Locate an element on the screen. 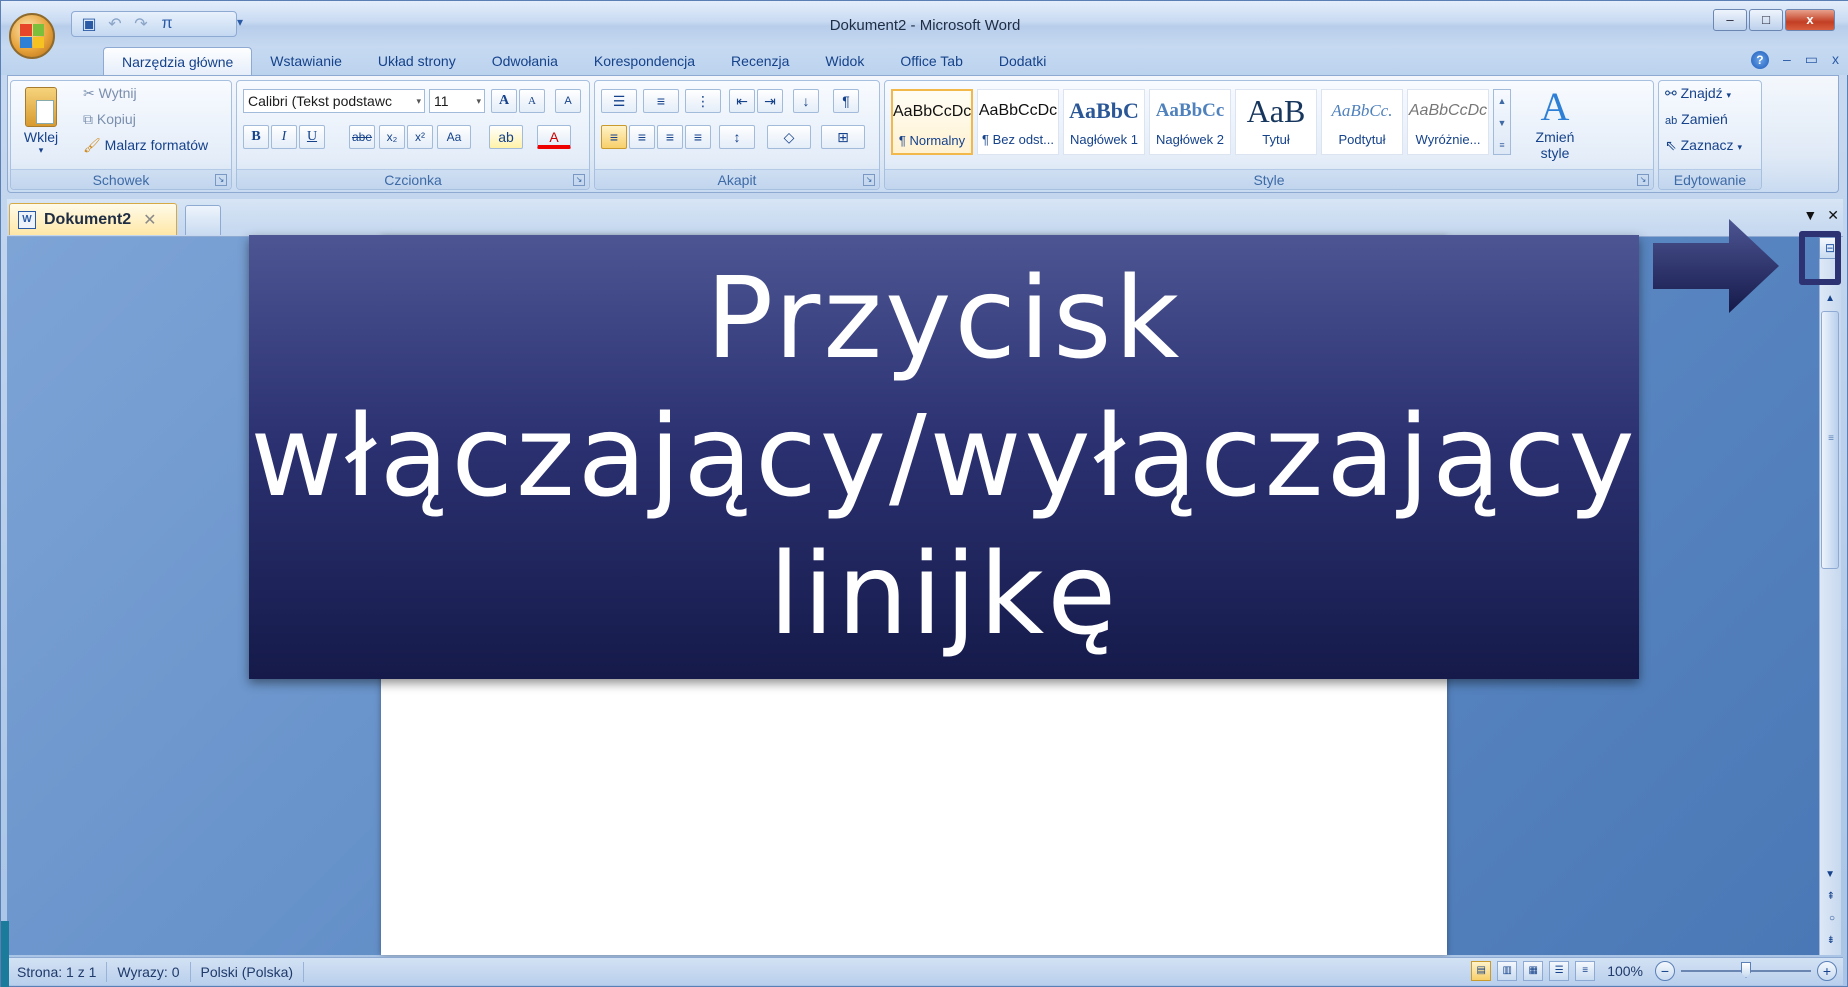 This screenshot has height=987, width=1848. paragraph-launcher-icon: ↘ is located at coordinates (869, 180).